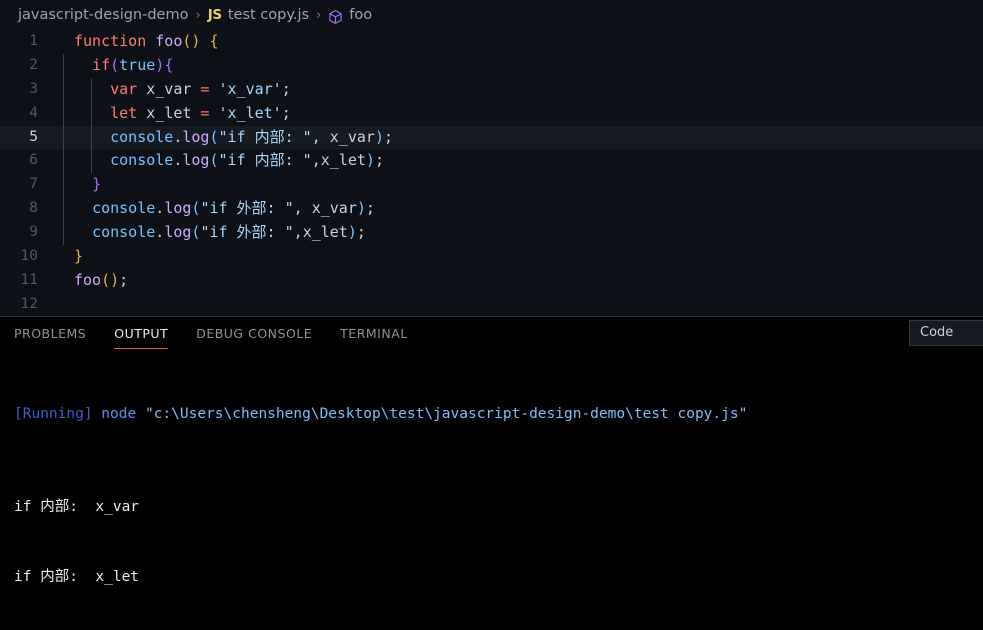 The height and width of the screenshot is (630, 983). Describe the element at coordinates (103, 15) in the screenshot. I see `breadcrumb-project: javascript-design-demo` at that location.